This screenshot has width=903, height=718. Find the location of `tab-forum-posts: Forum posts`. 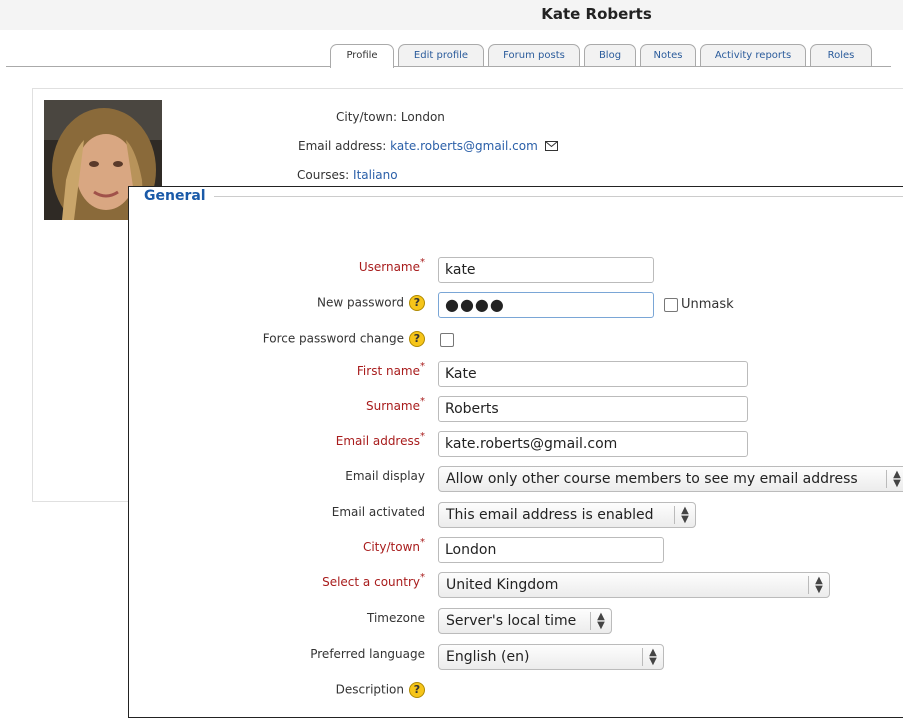

tab-forum-posts: Forum posts is located at coordinates (534, 55).